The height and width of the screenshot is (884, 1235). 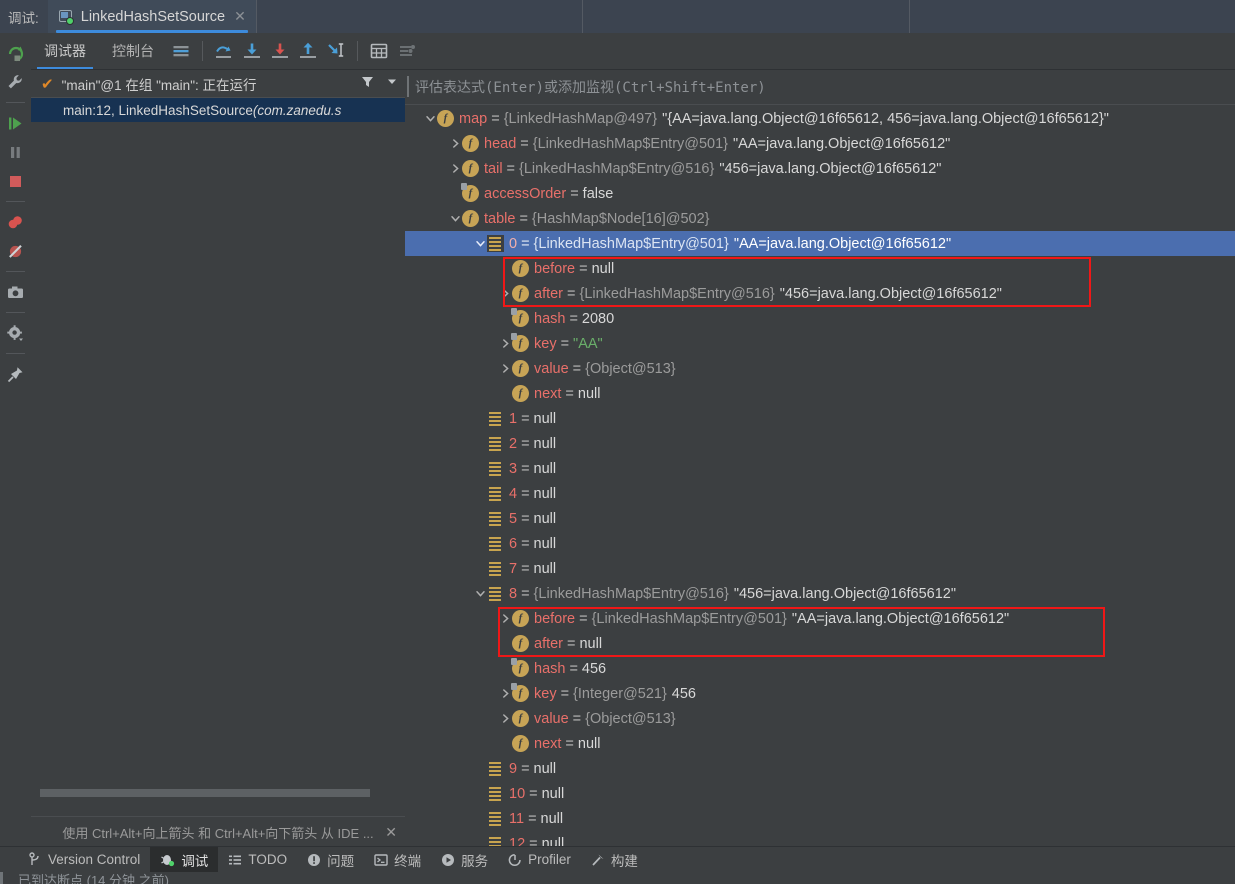 What do you see at coordinates (181, 51) in the screenshot?
I see `frames-icon` at bounding box center [181, 51].